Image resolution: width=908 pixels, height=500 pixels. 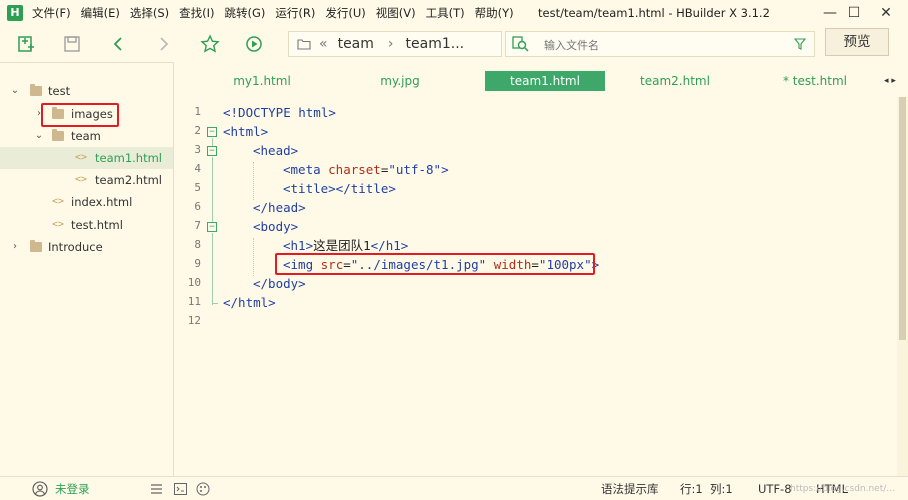 I want to click on tab-scroll-arrows-icon: ◂ ▸, so click(x=890, y=81).